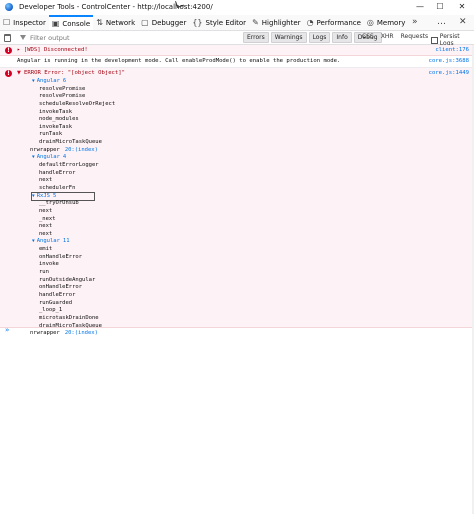 This screenshot has height=514, width=474. Describe the element at coordinates (77, 311) in the screenshot. I see `stack-frame: _loop_1` at that location.